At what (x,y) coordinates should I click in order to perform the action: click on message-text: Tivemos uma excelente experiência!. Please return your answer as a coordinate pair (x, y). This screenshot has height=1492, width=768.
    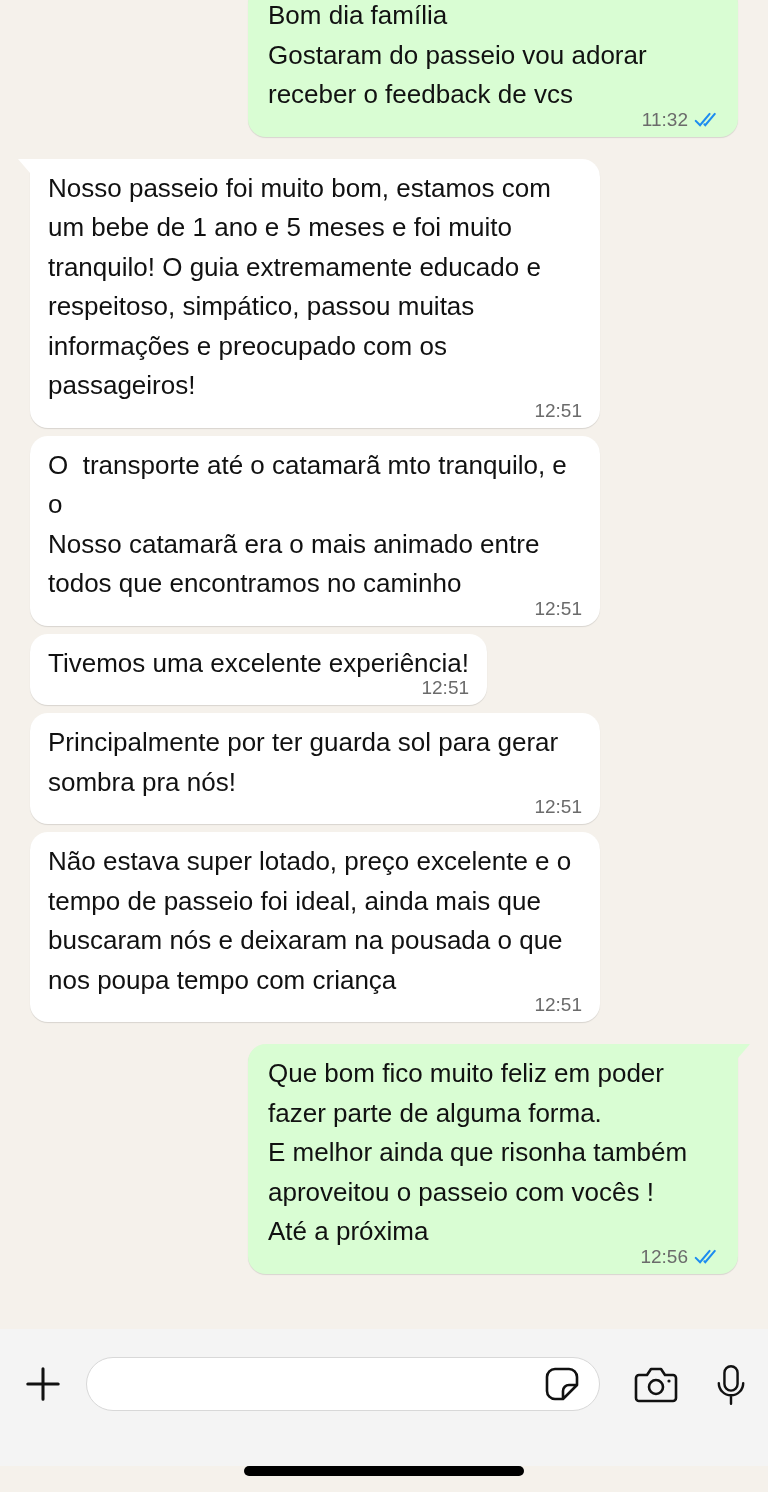
    Looking at the image, I should click on (258, 663).